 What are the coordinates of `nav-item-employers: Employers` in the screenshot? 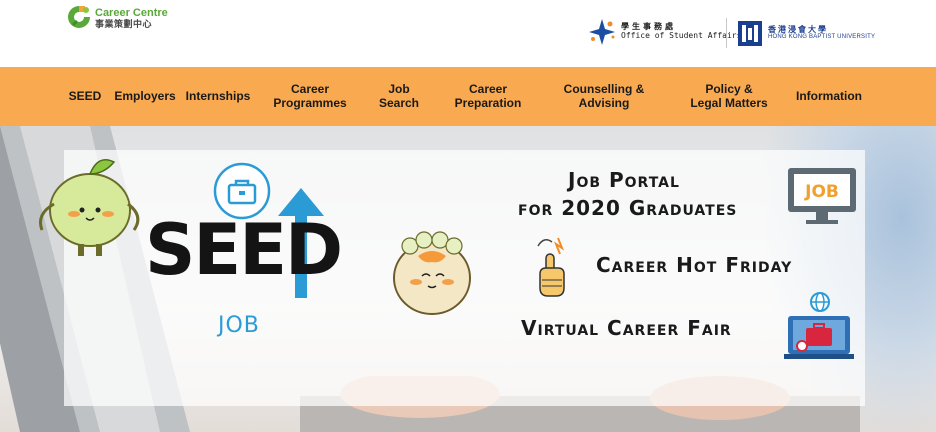 It's located at (145, 96).